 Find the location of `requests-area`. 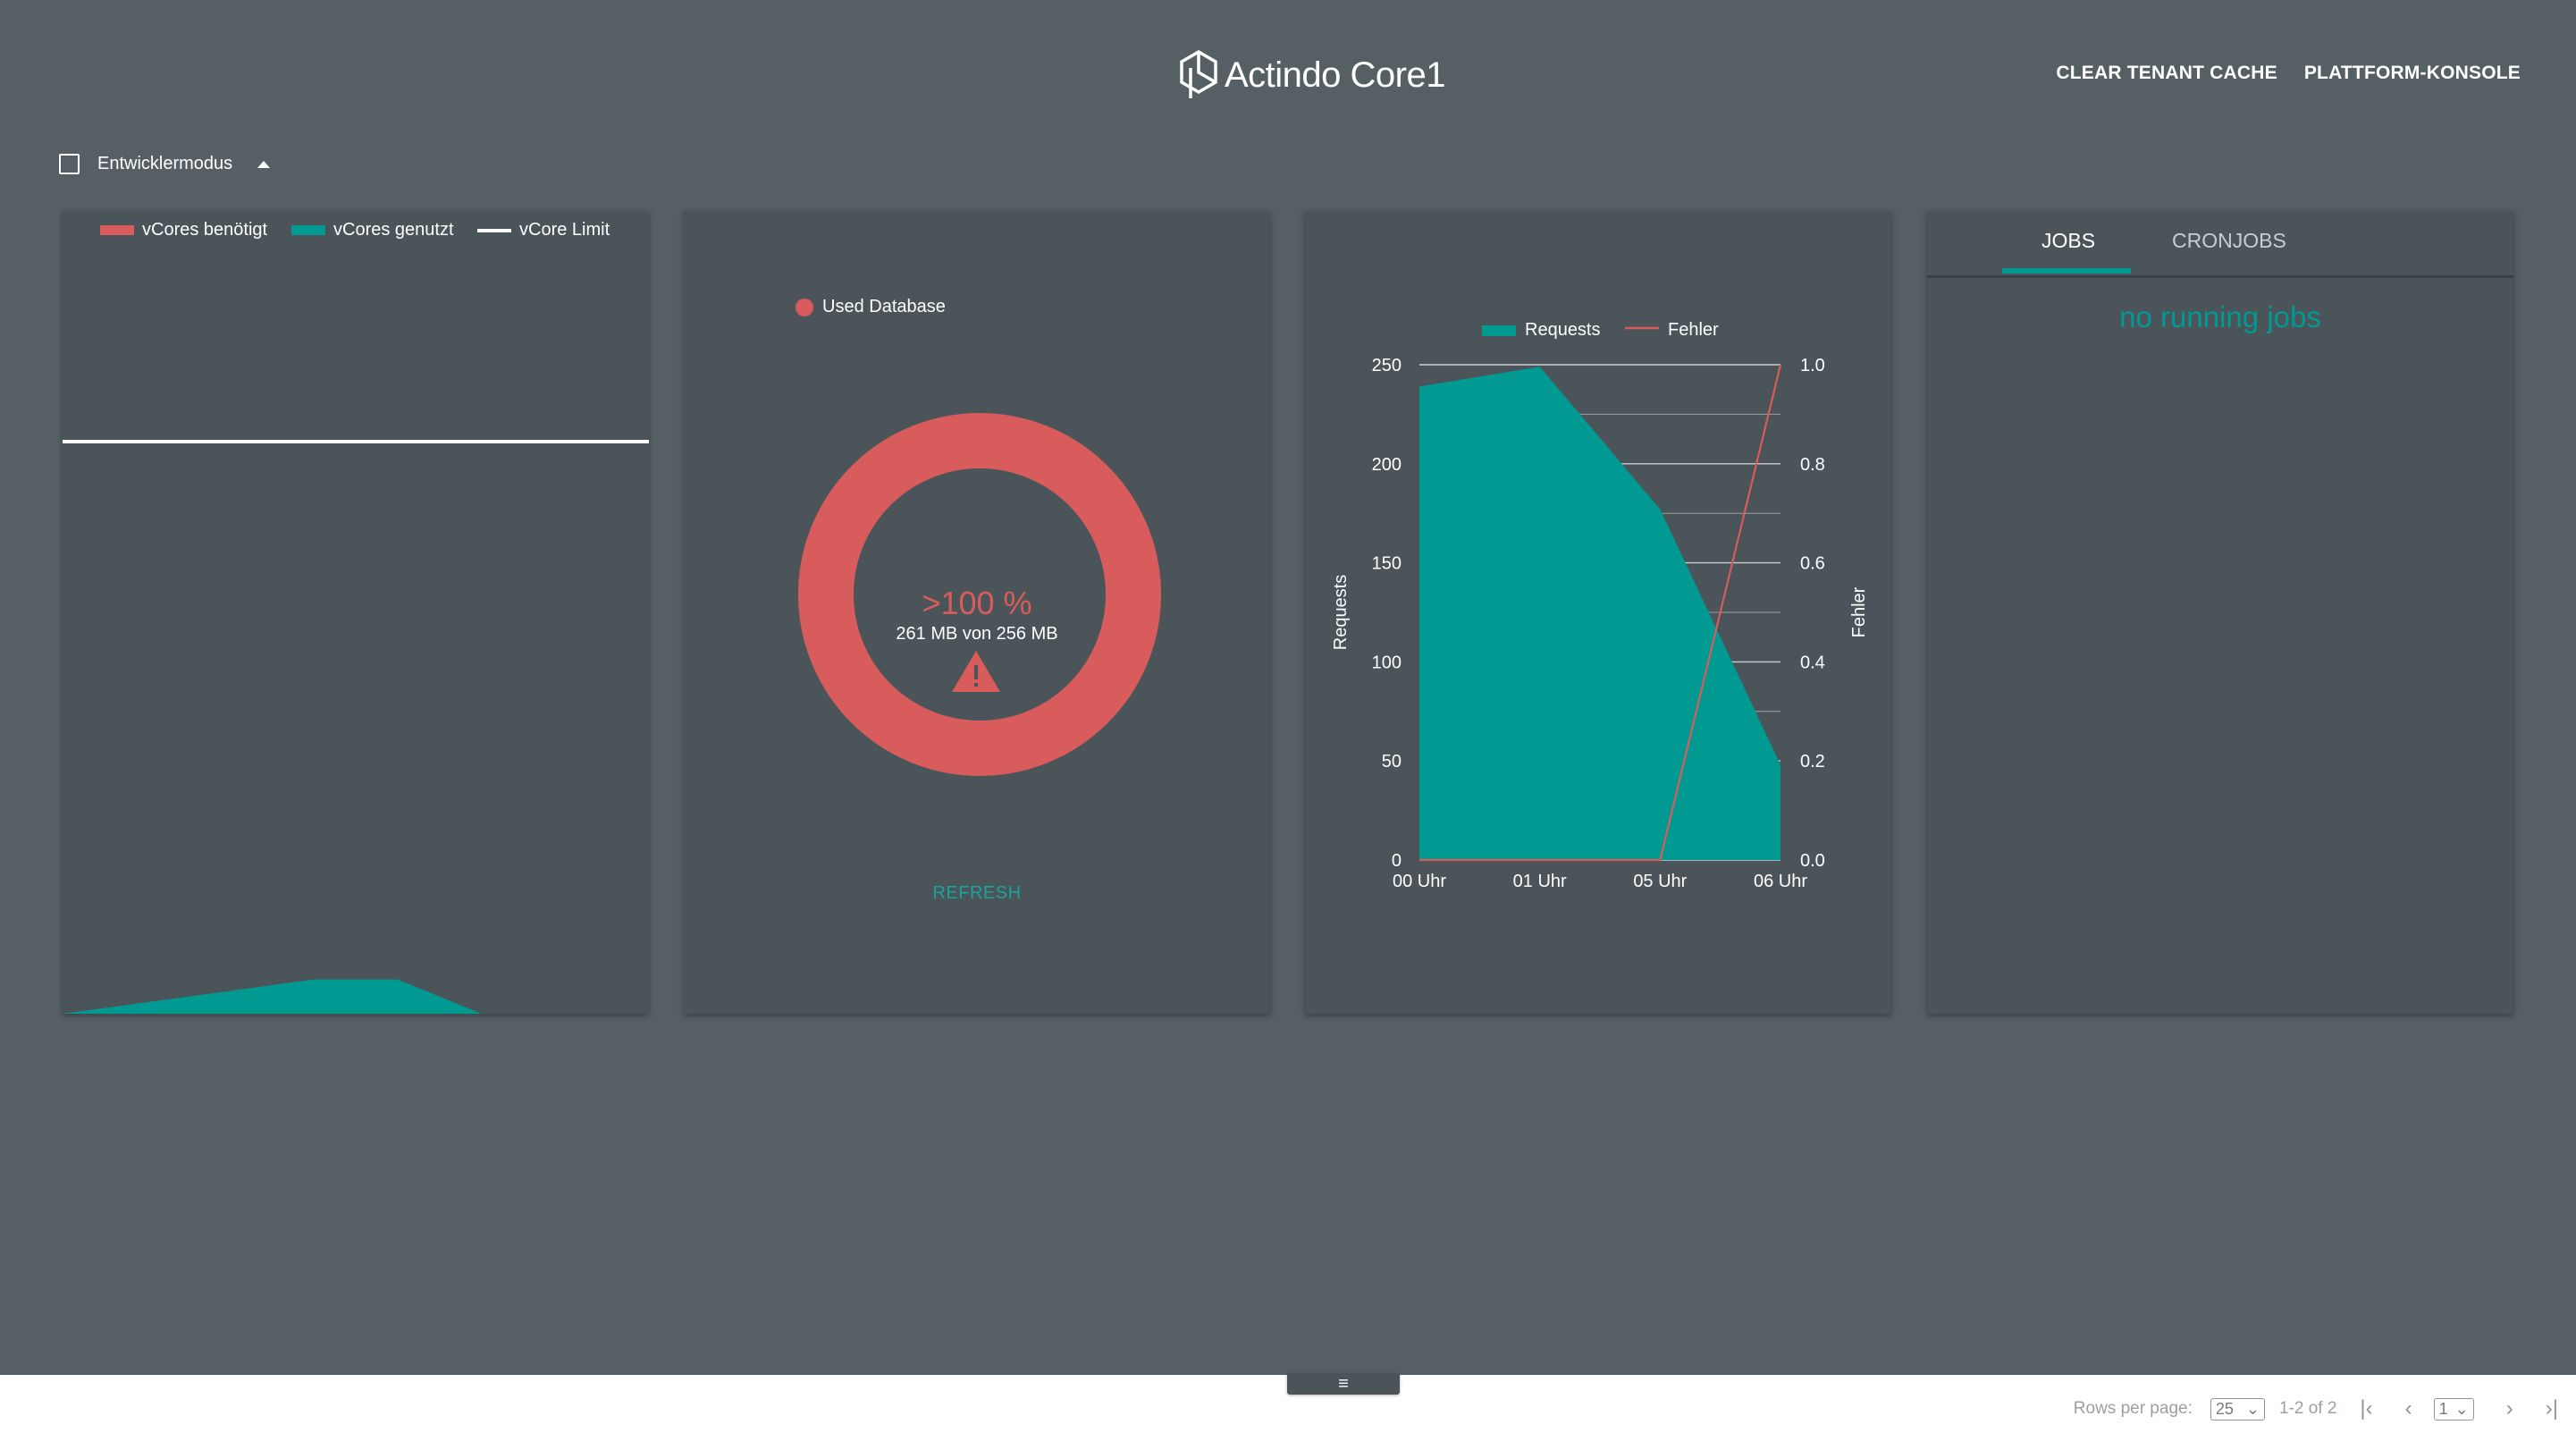

requests-area is located at coordinates (1600, 613).